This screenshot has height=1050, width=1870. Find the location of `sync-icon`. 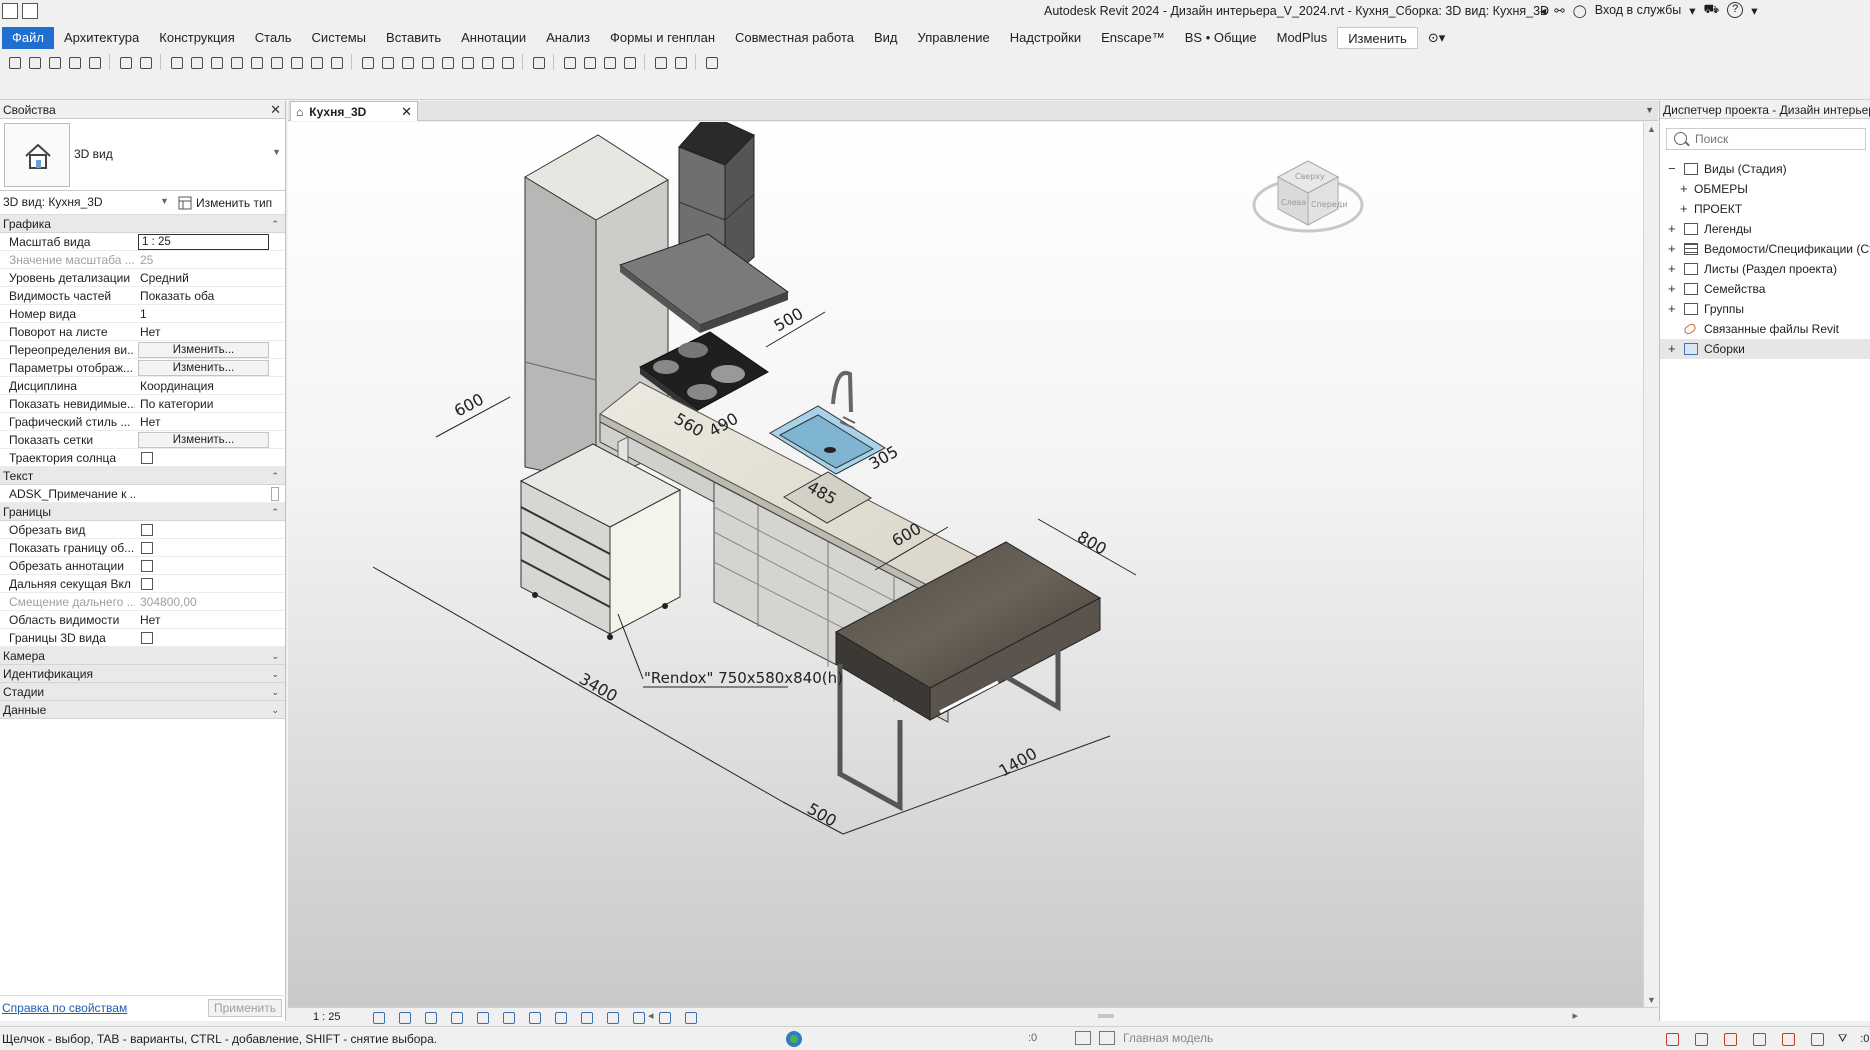

sync-icon is located at coordinates (54, 62).